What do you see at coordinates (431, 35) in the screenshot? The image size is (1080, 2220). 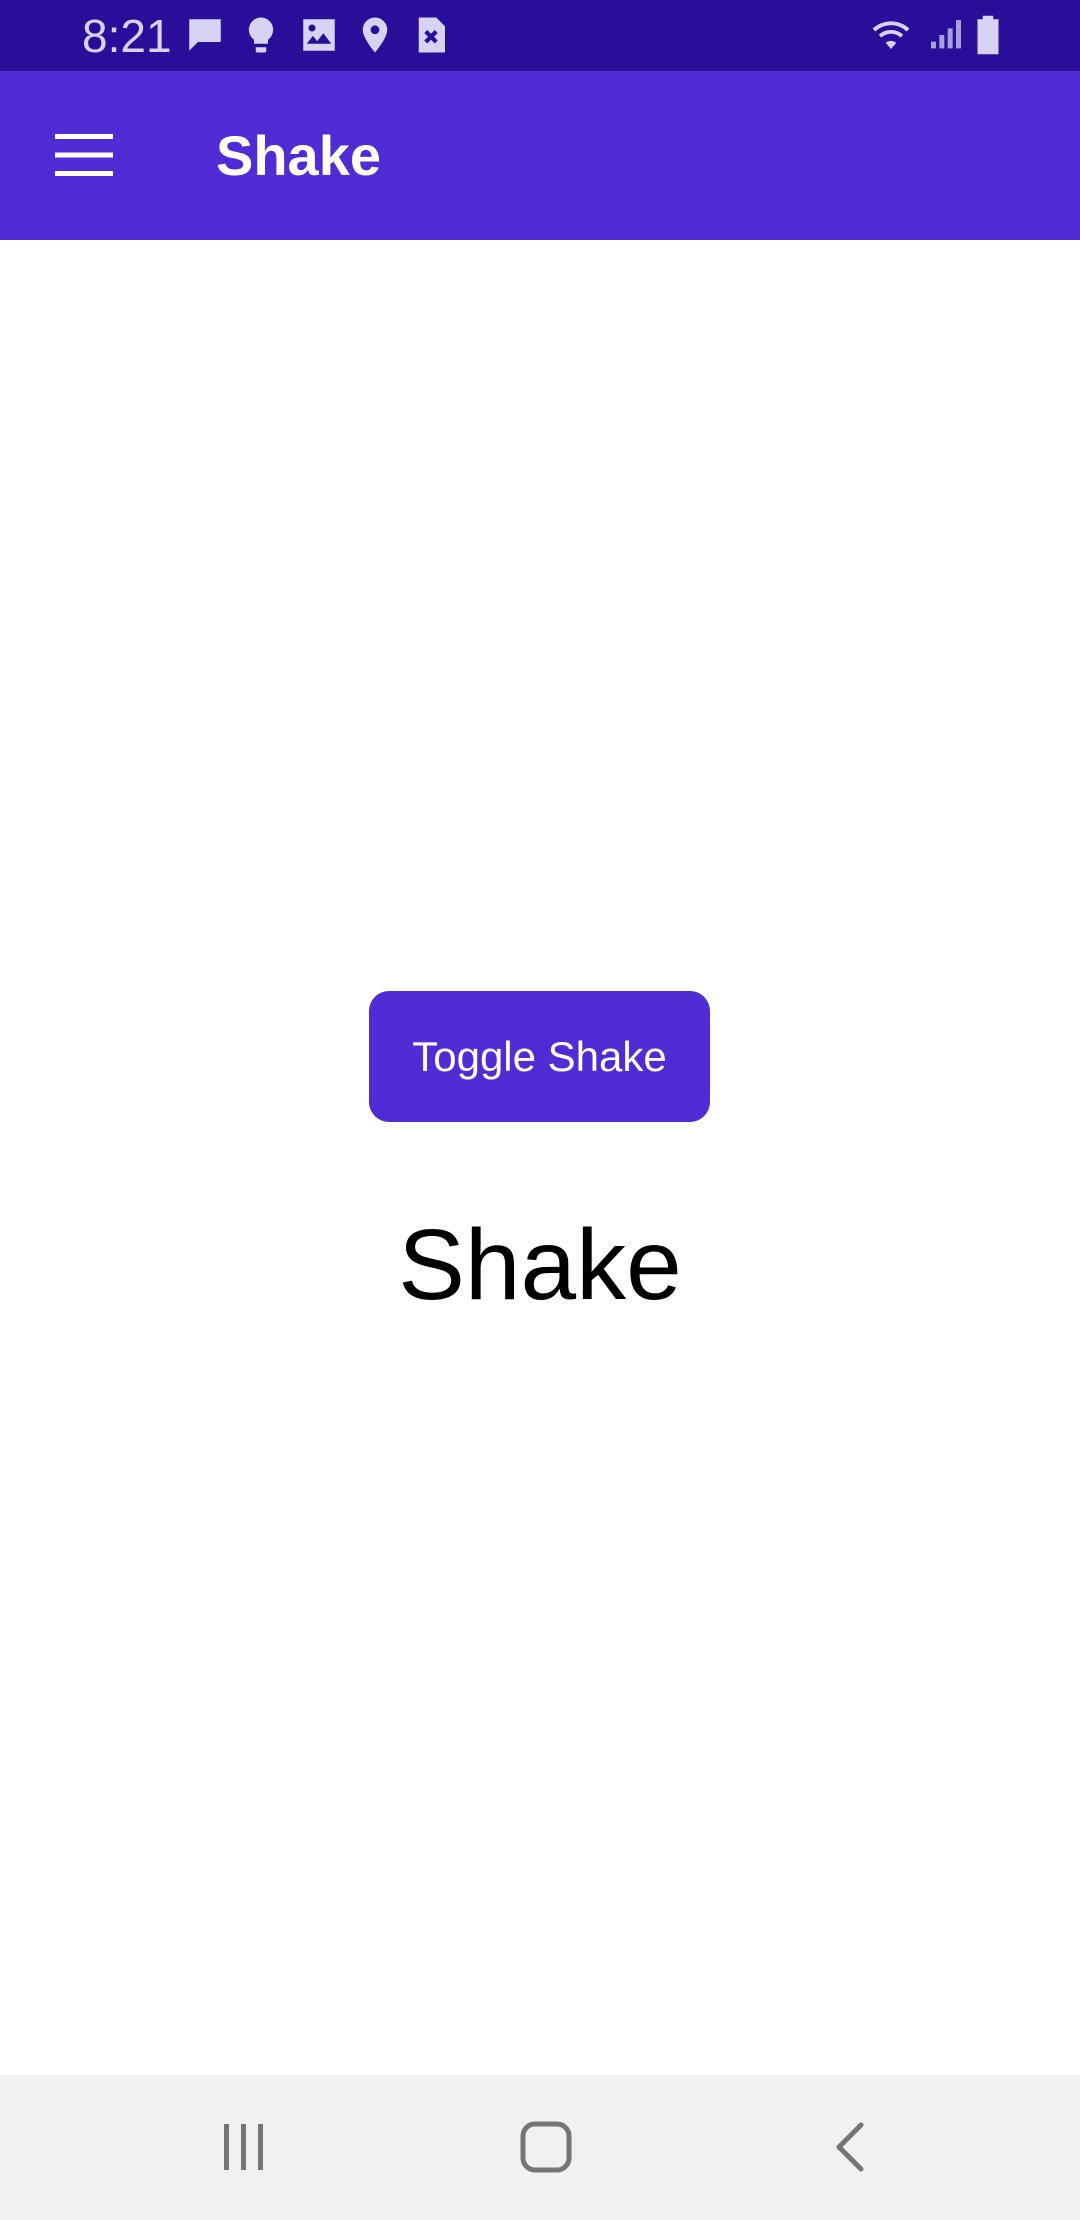 I see `close-box-icon` at bounding box center [431, 35].